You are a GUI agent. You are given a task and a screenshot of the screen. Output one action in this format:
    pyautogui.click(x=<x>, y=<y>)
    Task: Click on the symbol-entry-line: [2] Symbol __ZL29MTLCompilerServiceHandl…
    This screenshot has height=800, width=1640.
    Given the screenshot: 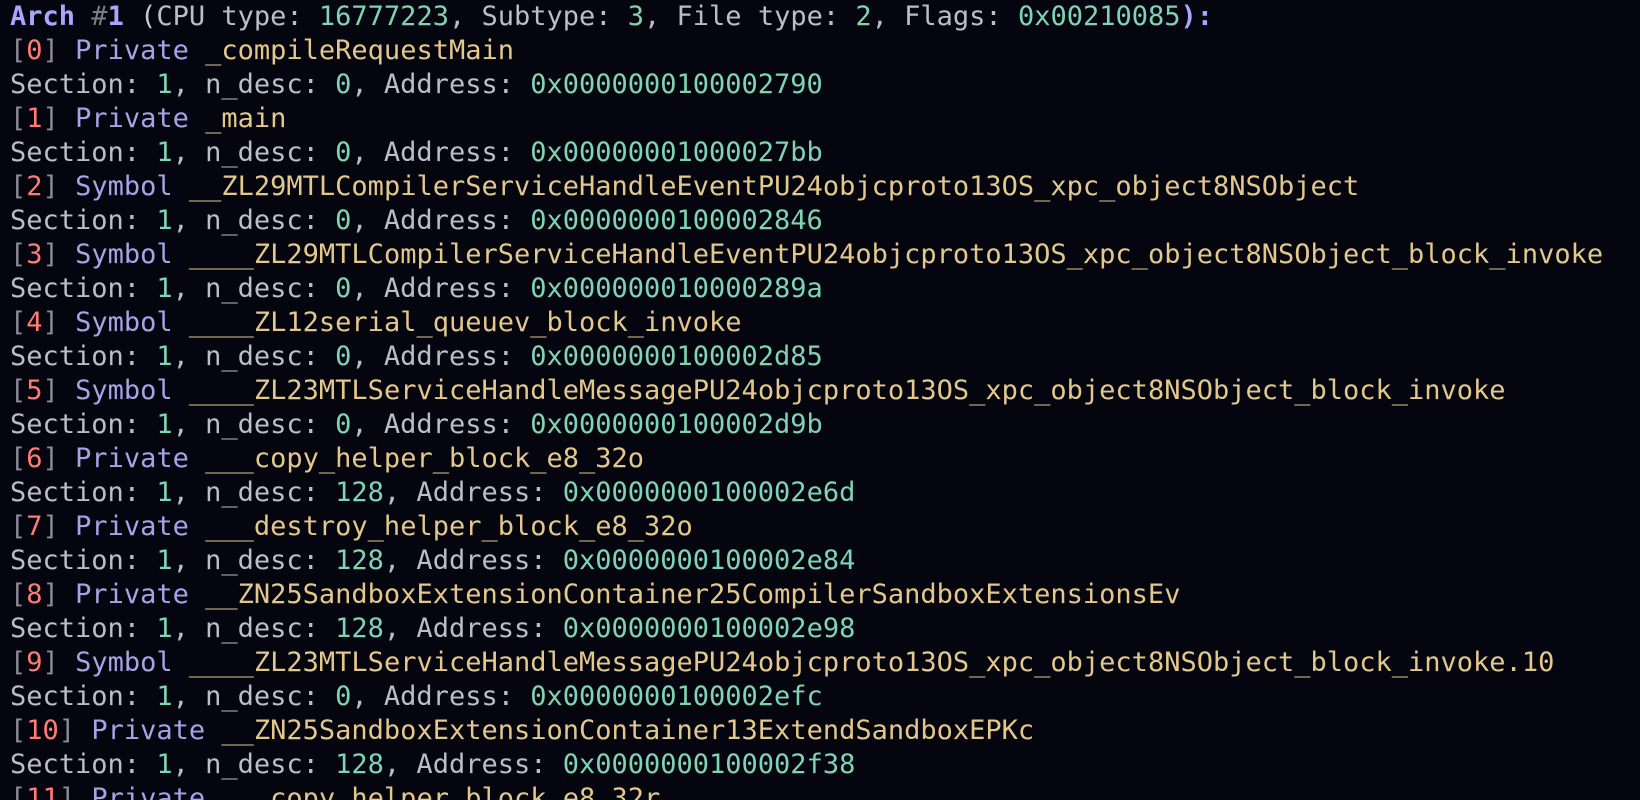 What is the action you would take?
    pyautogui.click(x=825, y=187)
    